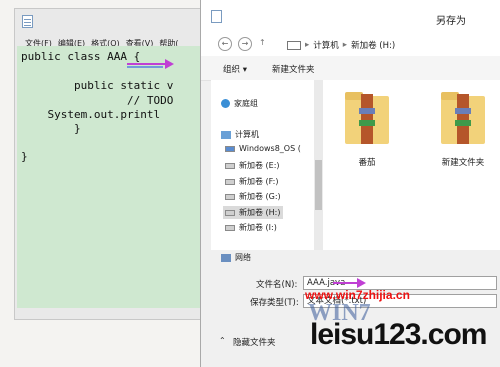 The width and height of the screenshot is (500, 367). I want to click on dialog-titlebar: 另存为, so click(350, 17).